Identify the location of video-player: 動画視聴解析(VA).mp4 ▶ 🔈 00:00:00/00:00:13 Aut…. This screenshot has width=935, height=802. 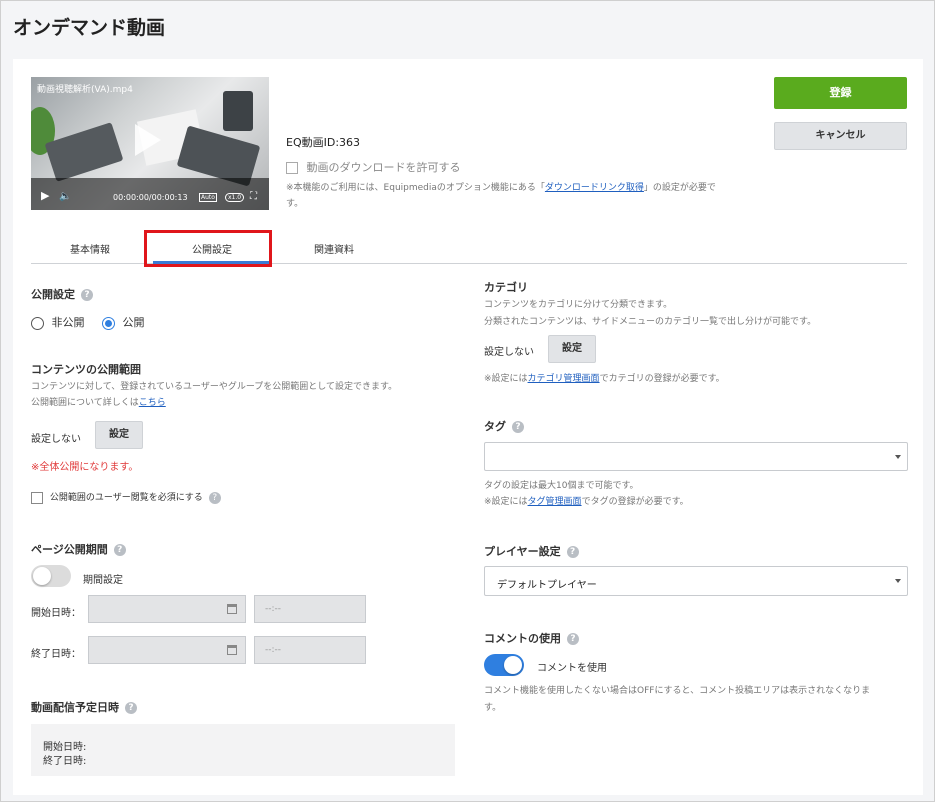
(150, 143).